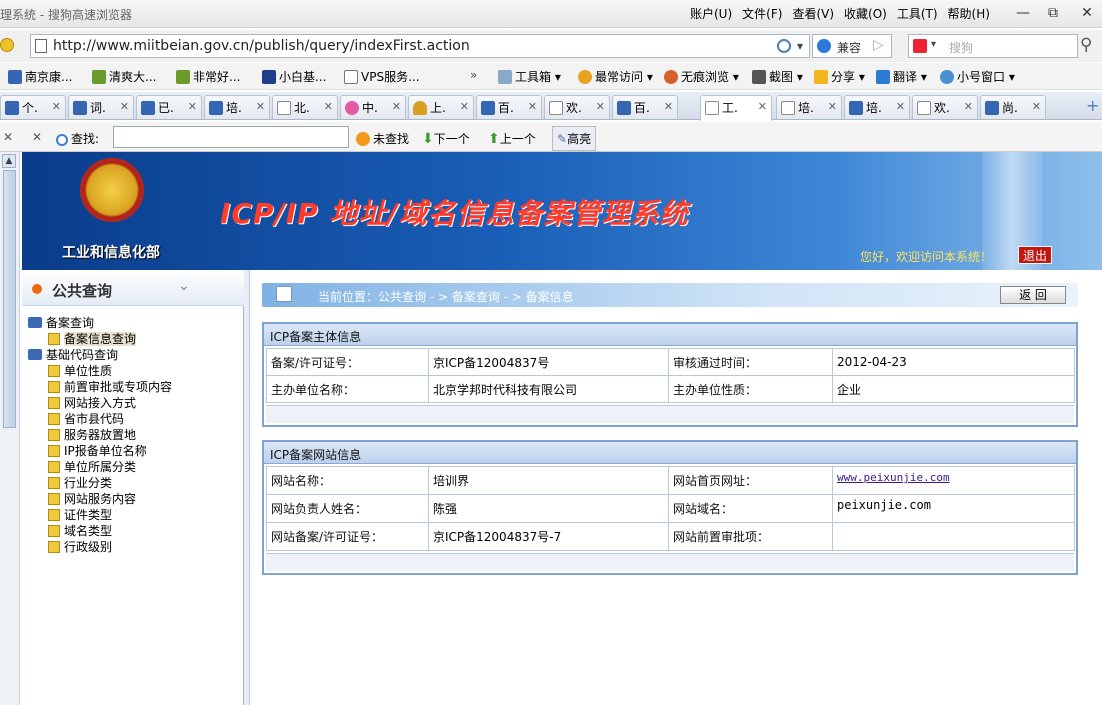  I want to click on find-next-button: ⬇下一个, so click(446, 138).